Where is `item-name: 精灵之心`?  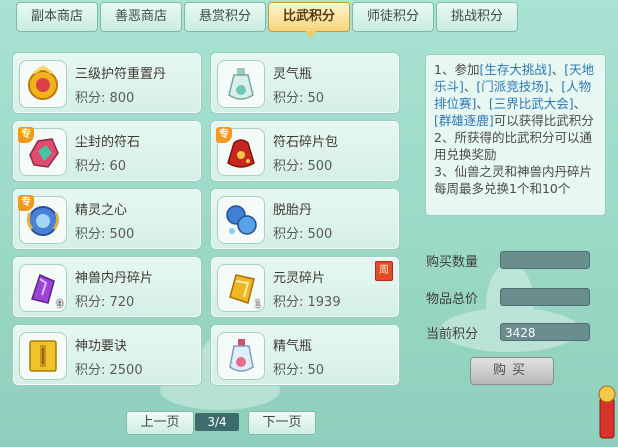
item-name: 精灵之心 is located at coordinates (101, 210).